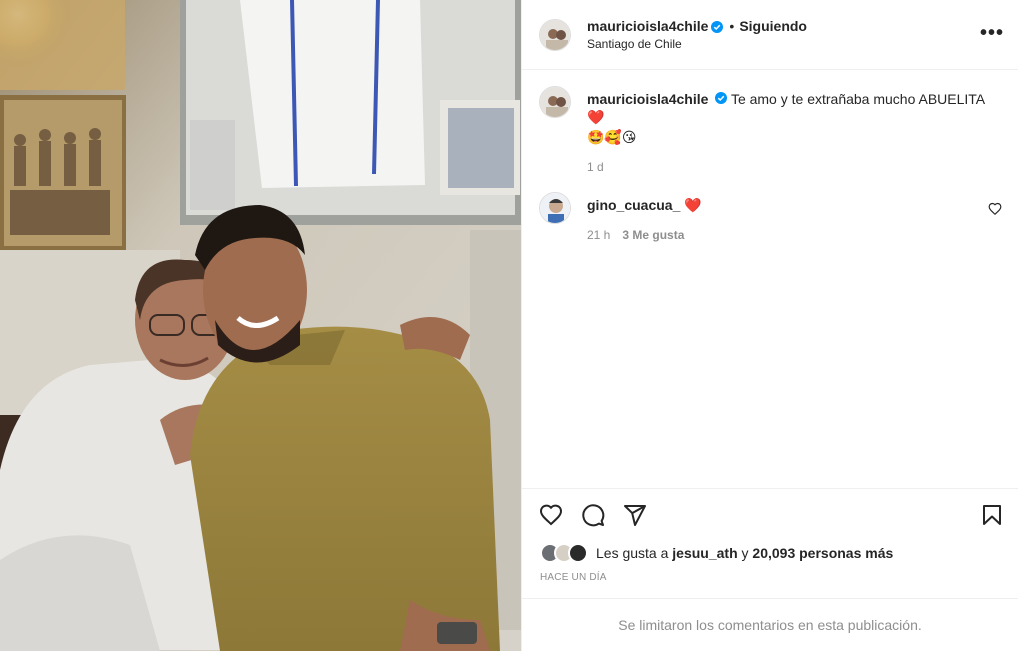 The height and width of the screenshot is (651, 1018). What do you see at coordinates (857, 99) in the screenshot?
I see `caption-text: Te amo y te extrañaba mucho ABUELITA` at bounding box center [857, 99].